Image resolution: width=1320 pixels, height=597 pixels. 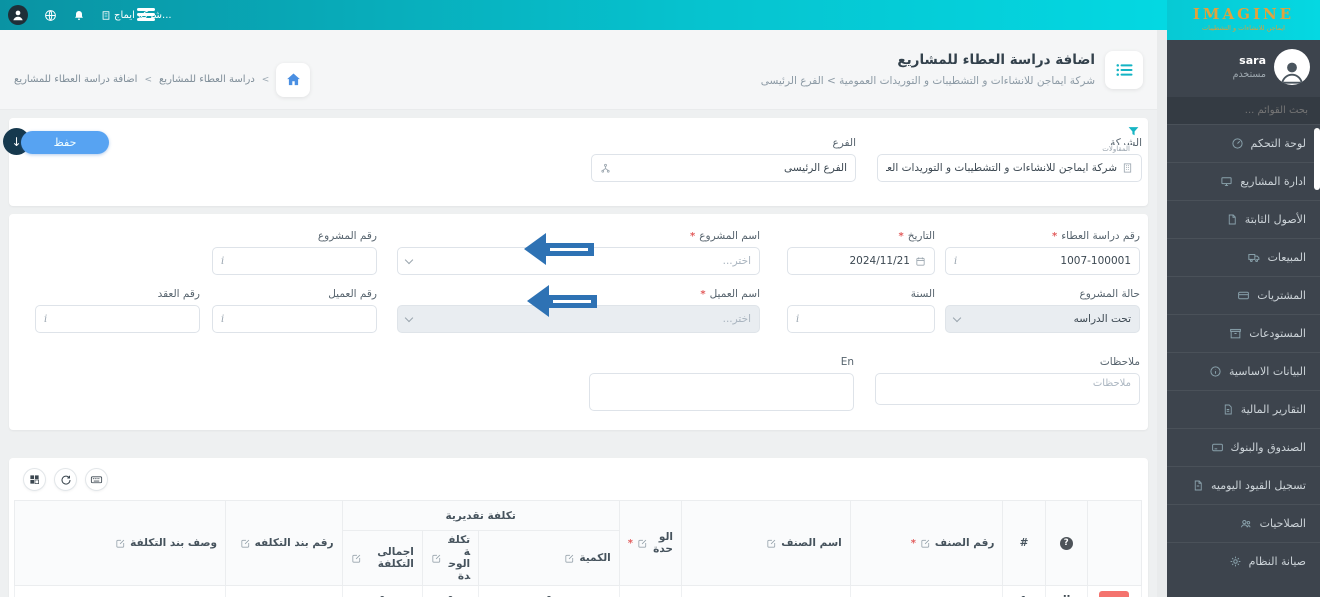 I want to click on layout-grid-button, so click(x=34, y=479).